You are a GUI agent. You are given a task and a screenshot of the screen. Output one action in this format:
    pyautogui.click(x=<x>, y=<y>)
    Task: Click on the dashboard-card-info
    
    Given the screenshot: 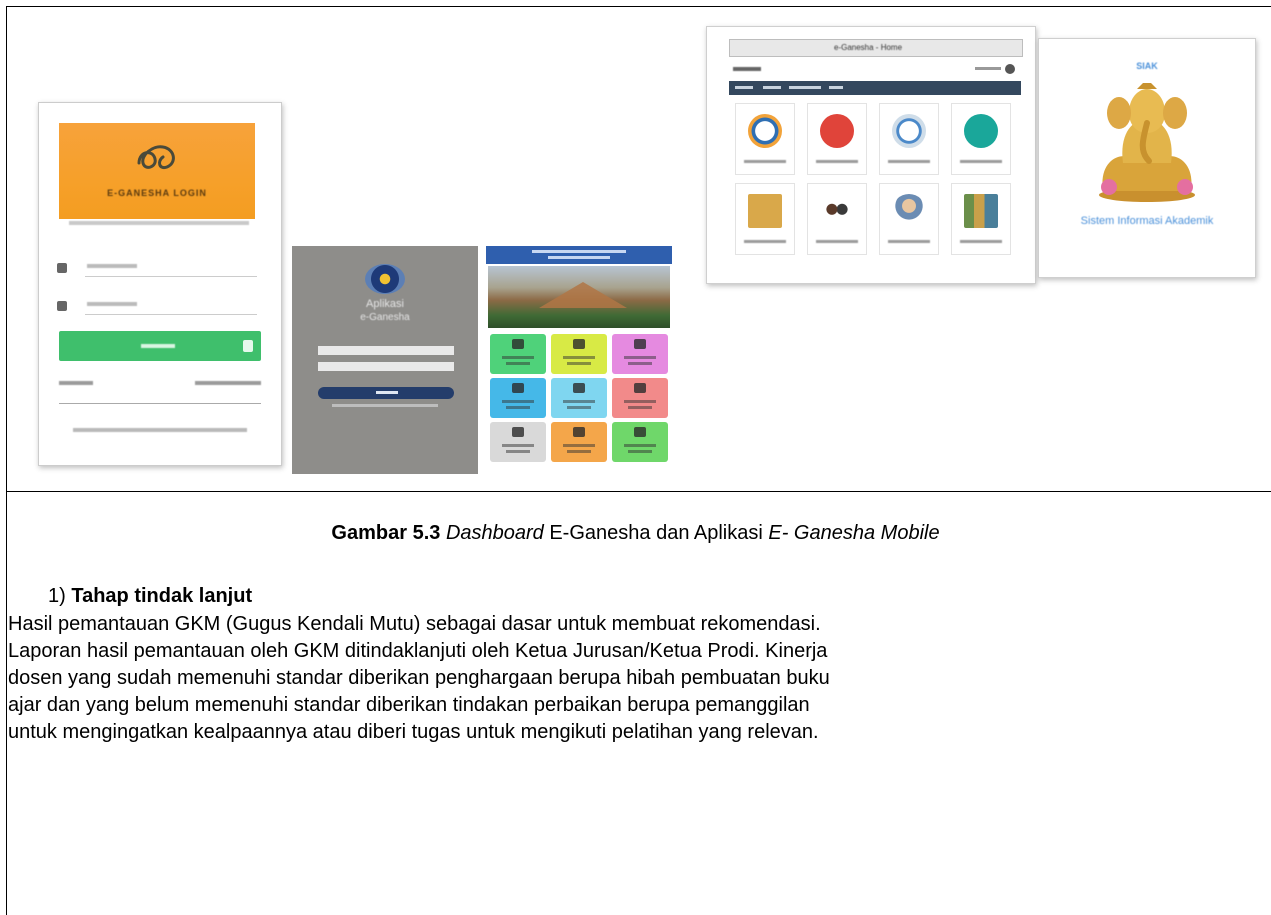 What is the action you would take?
    pyautogui.click(x=981, y=139)
    